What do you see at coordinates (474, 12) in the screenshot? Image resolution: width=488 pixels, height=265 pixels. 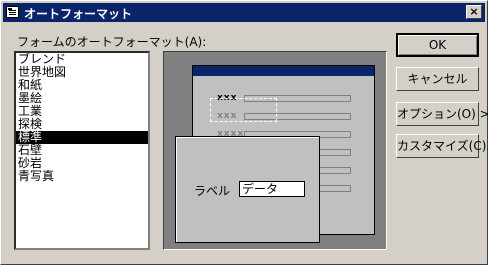 I see `close-button: ×` at bounding box center [474, 12].